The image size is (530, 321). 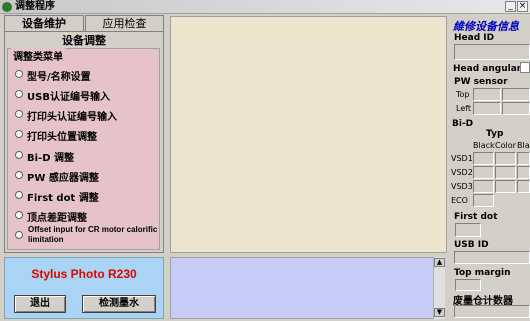 I want to click on eco-black-cell, so click(x=483, y=200).